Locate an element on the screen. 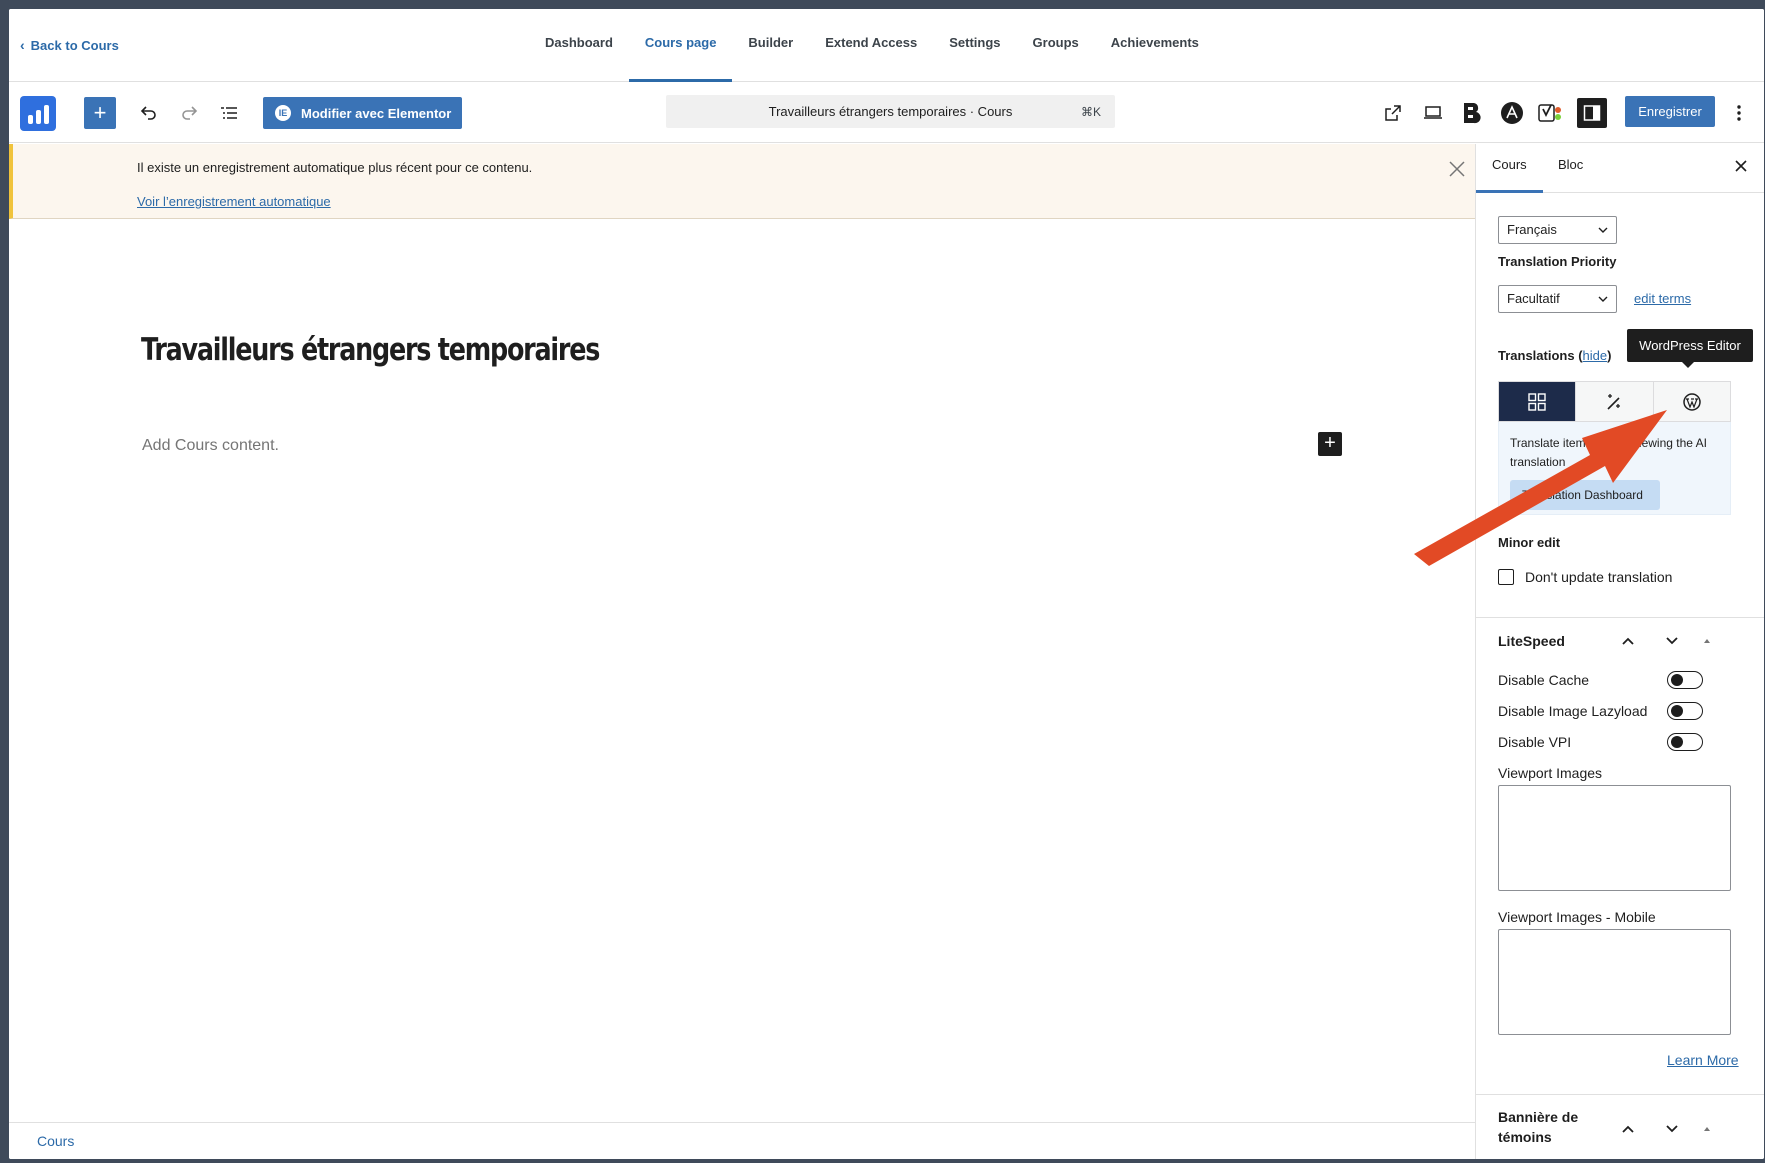 This screenshot has height=1163, width=1765. breadcrumb: Cours is located at coordinates (55, 1141).